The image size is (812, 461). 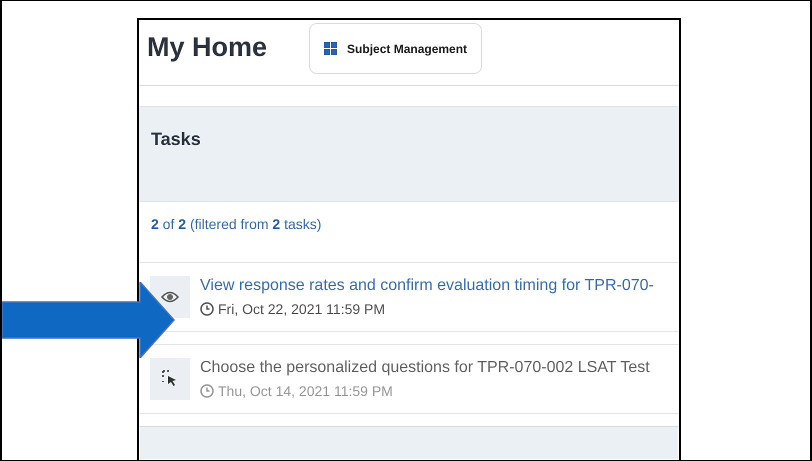 I want to click on task-title: View response rates and confirm evaluation timing for TPR-070-, so click(x=427, y=286).